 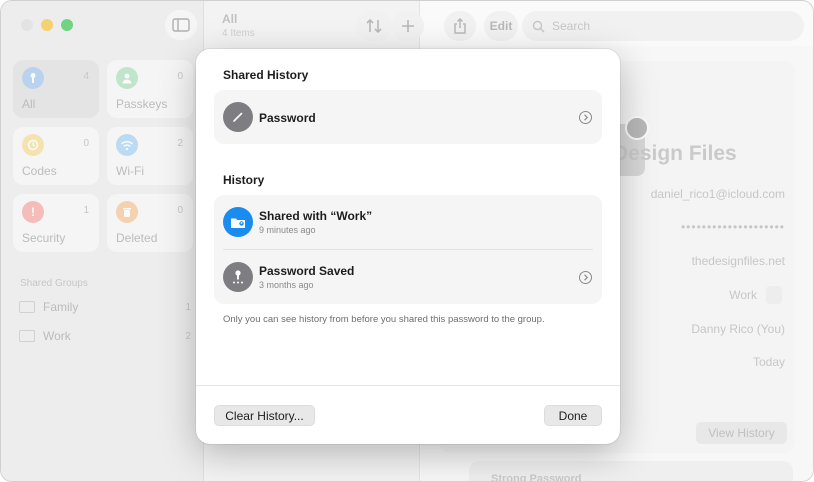 I want to click on shared-history-heading: Shared History, so click(x=266, y=75).